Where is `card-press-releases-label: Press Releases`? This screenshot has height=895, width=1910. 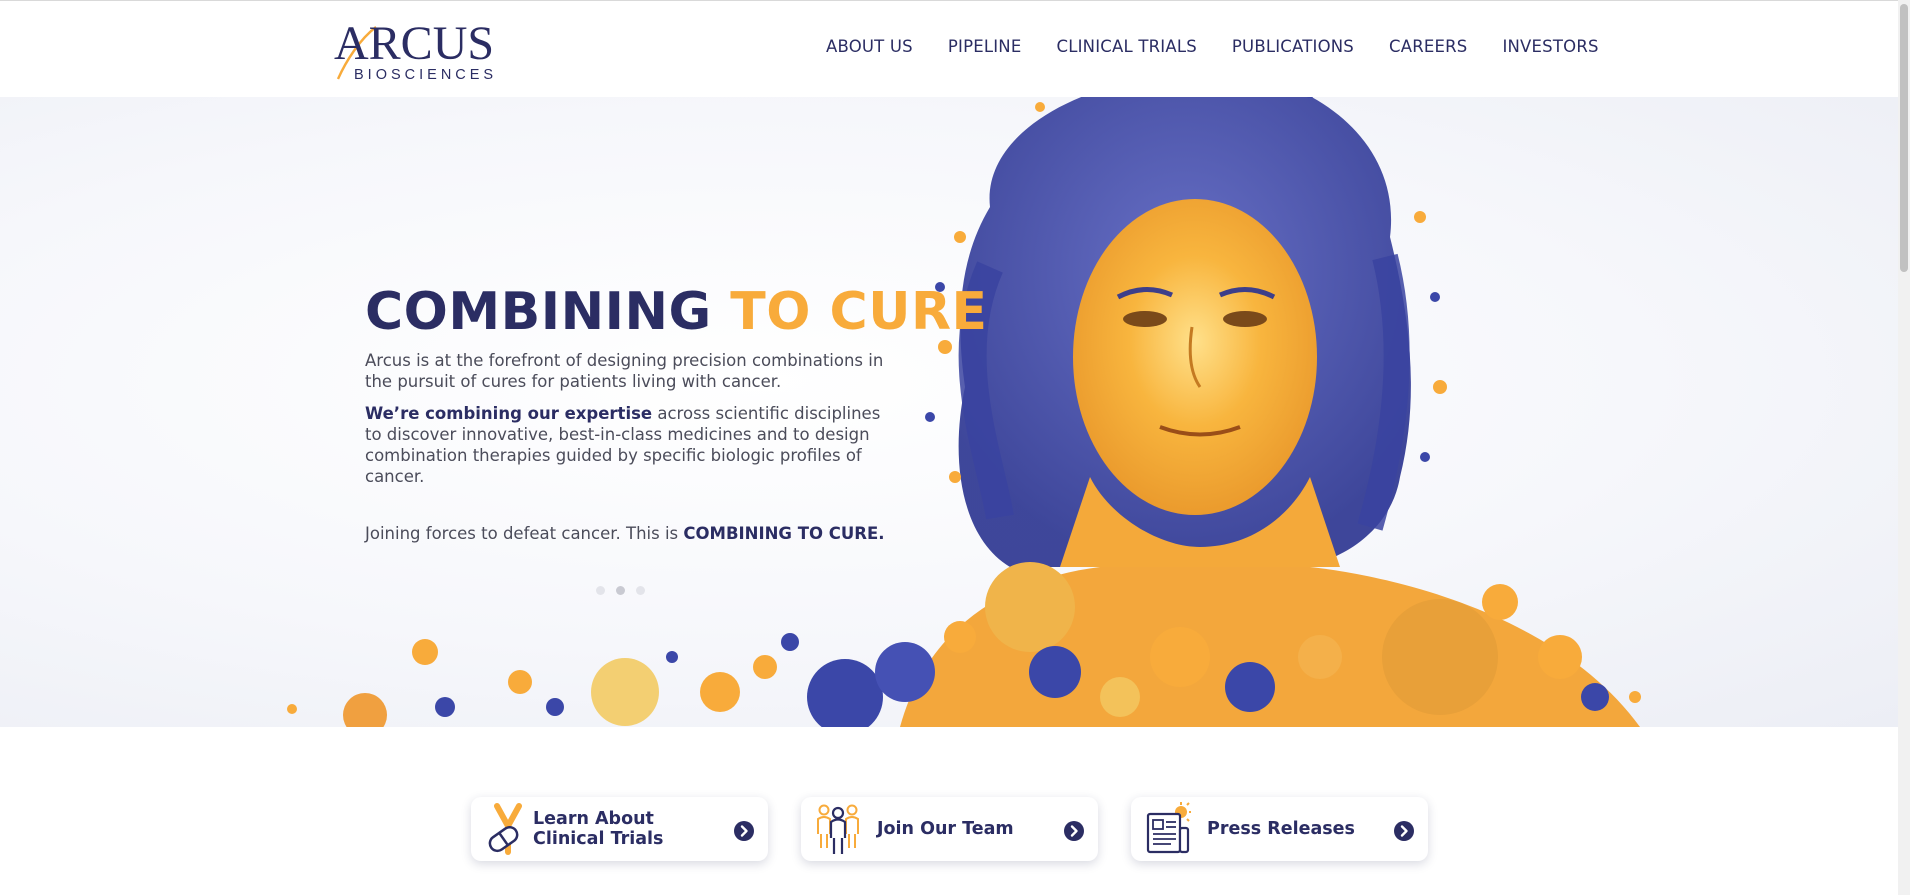 card-press-releases-label: Press Releases is located at coordinates (1281, 829).